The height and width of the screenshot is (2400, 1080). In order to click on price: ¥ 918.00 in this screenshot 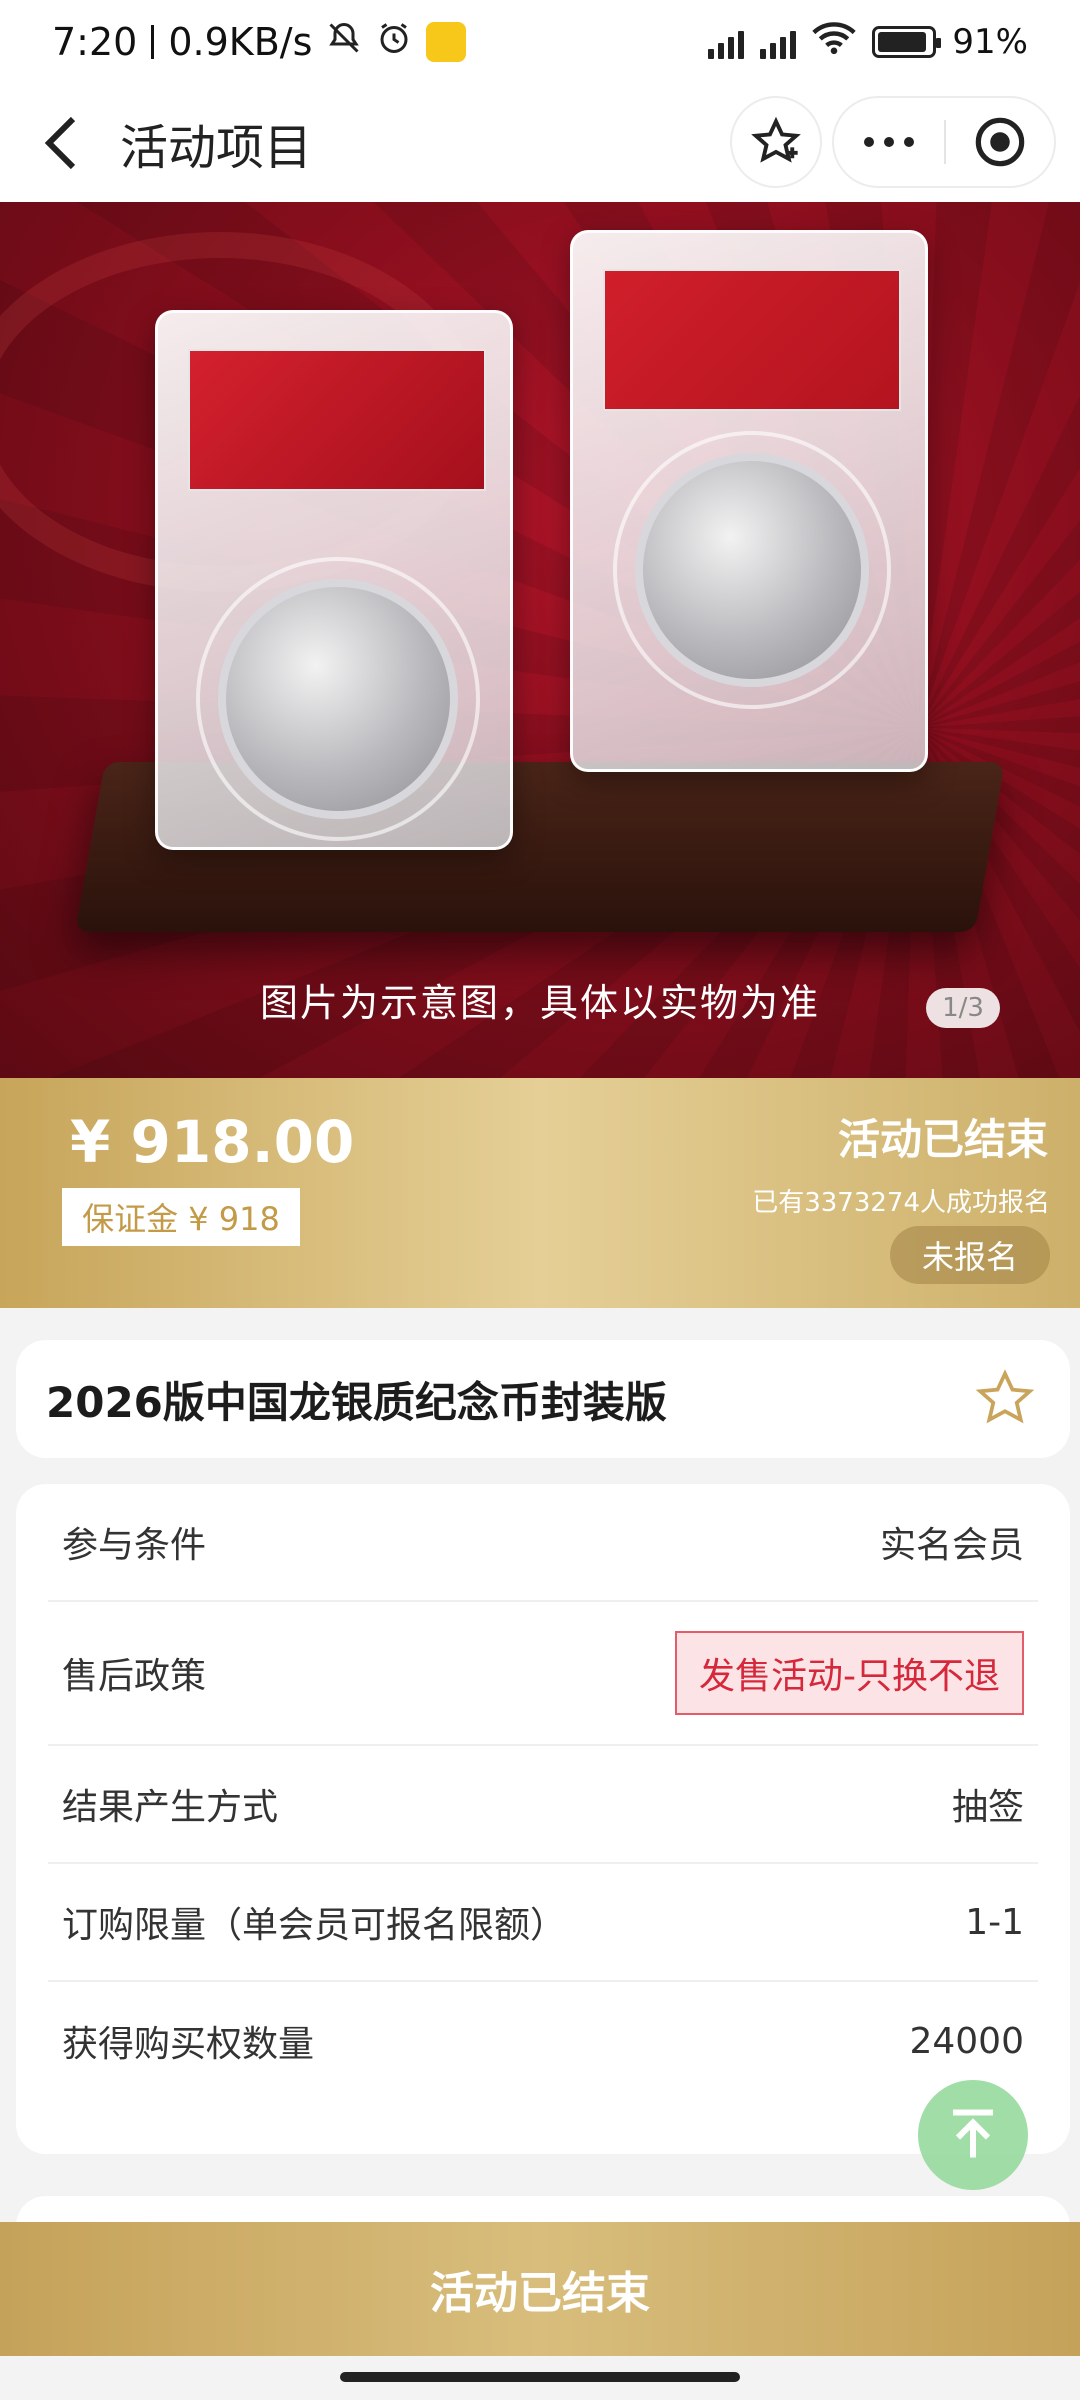, I will do `click(212, 1142)`.